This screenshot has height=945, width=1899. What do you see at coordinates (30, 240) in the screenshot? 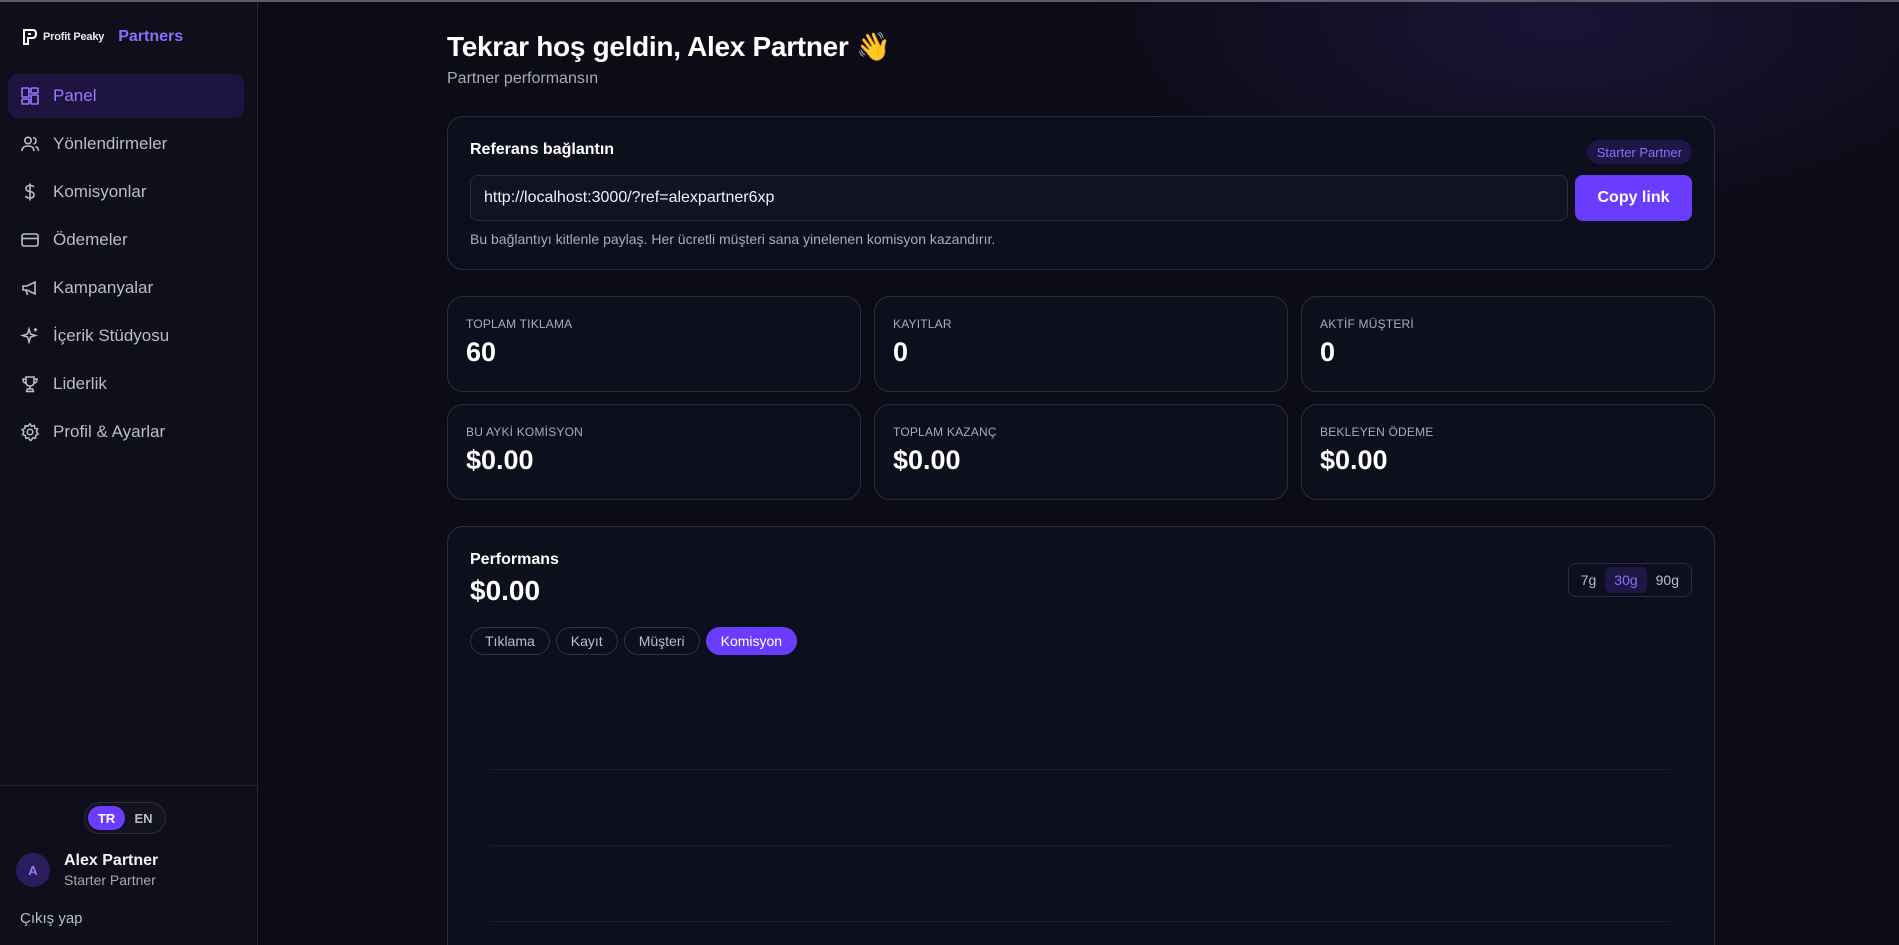
I see `credit-card-icon` at bounding box center [30, 240].